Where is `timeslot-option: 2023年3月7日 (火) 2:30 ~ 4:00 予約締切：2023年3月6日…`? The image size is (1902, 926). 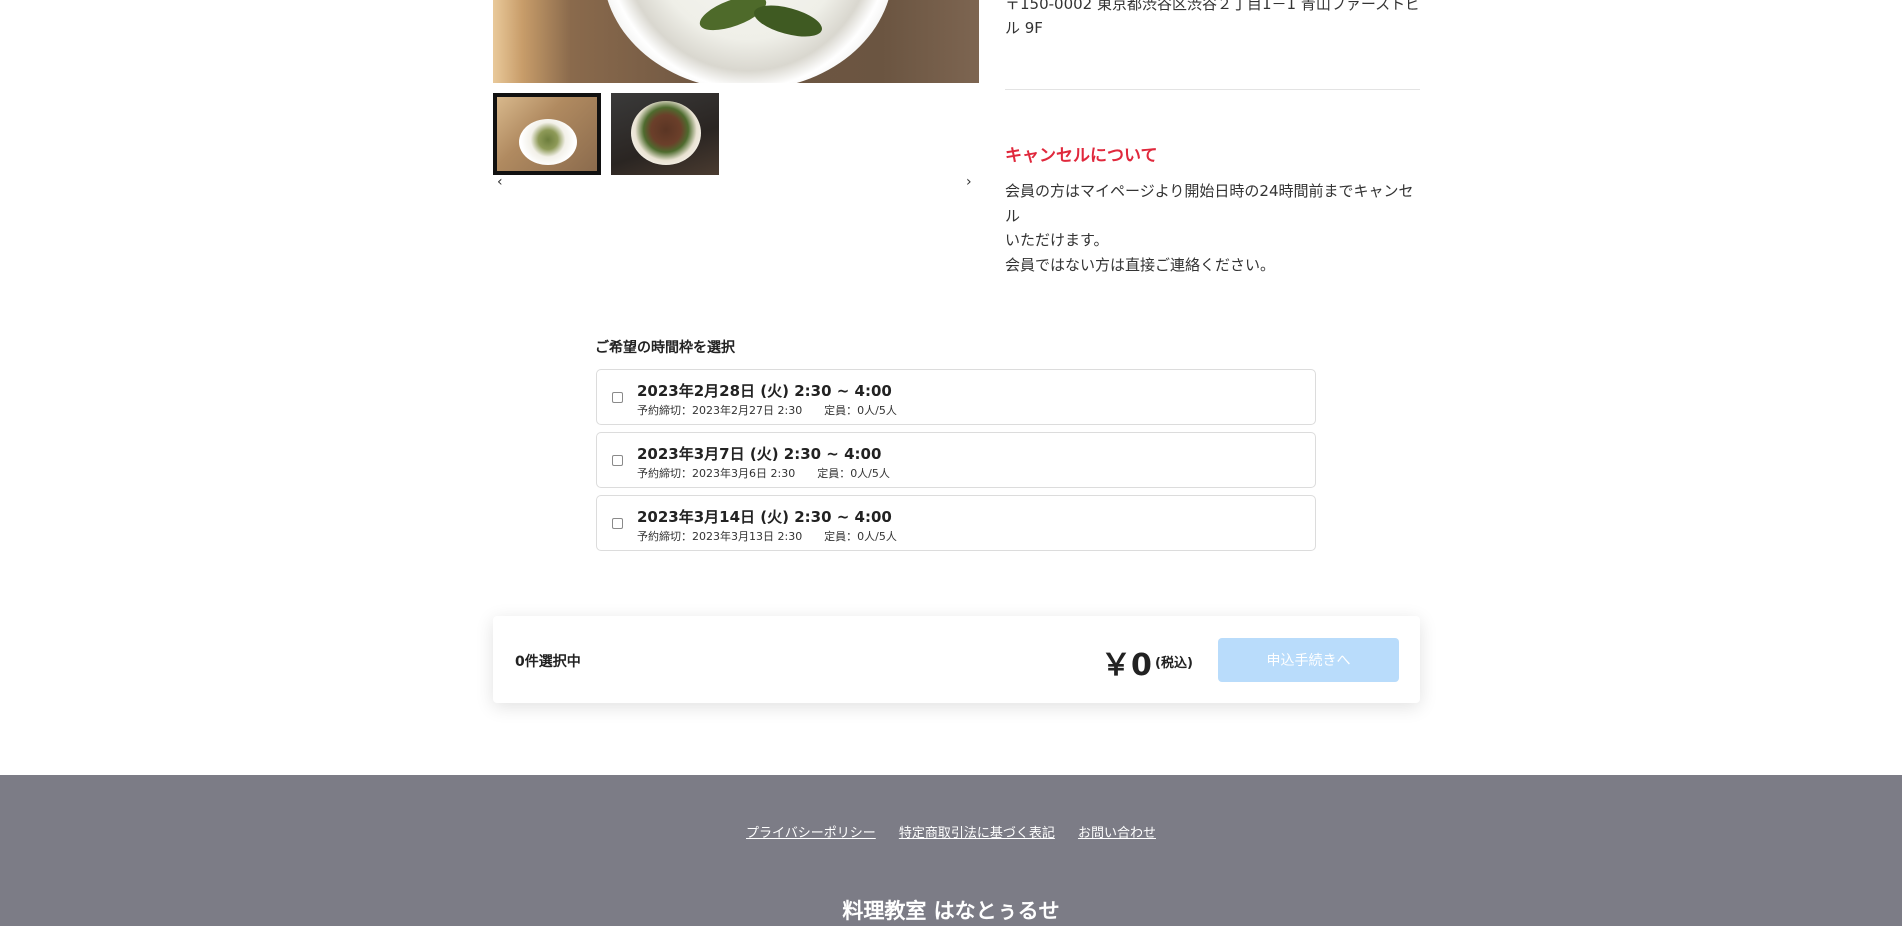 timeslot-option: 2023年3月7日 (火) 2:30 ~ 4:00 予約締切：2023年3月6日… is located at coordinates (956, 460).